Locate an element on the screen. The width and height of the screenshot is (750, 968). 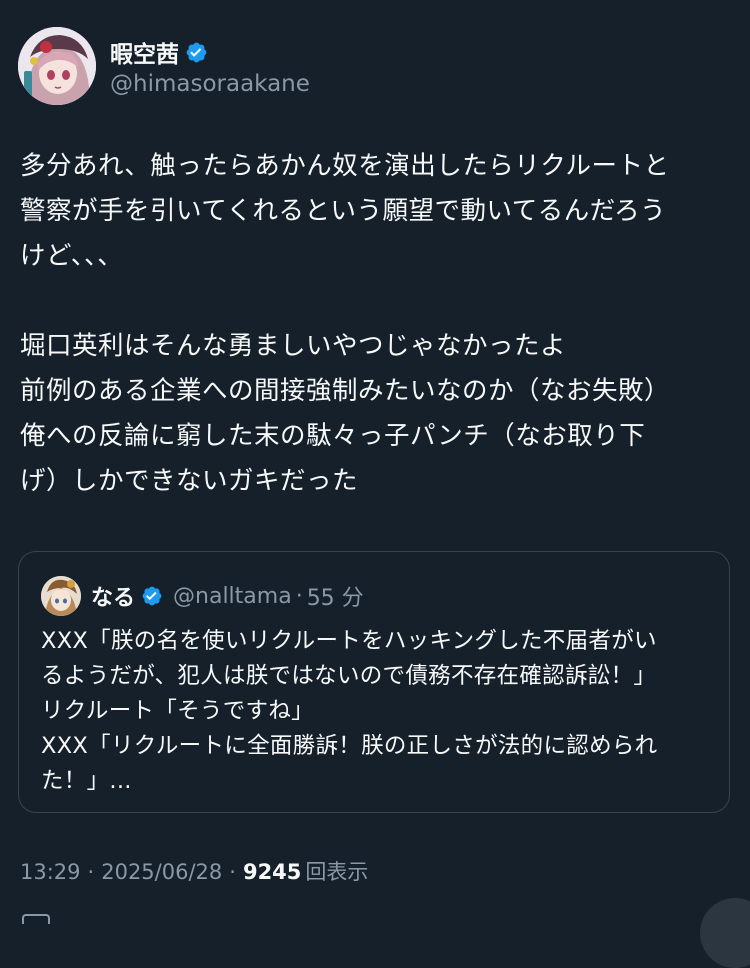
quote-author-avatar is located at coordinates (61, 596).